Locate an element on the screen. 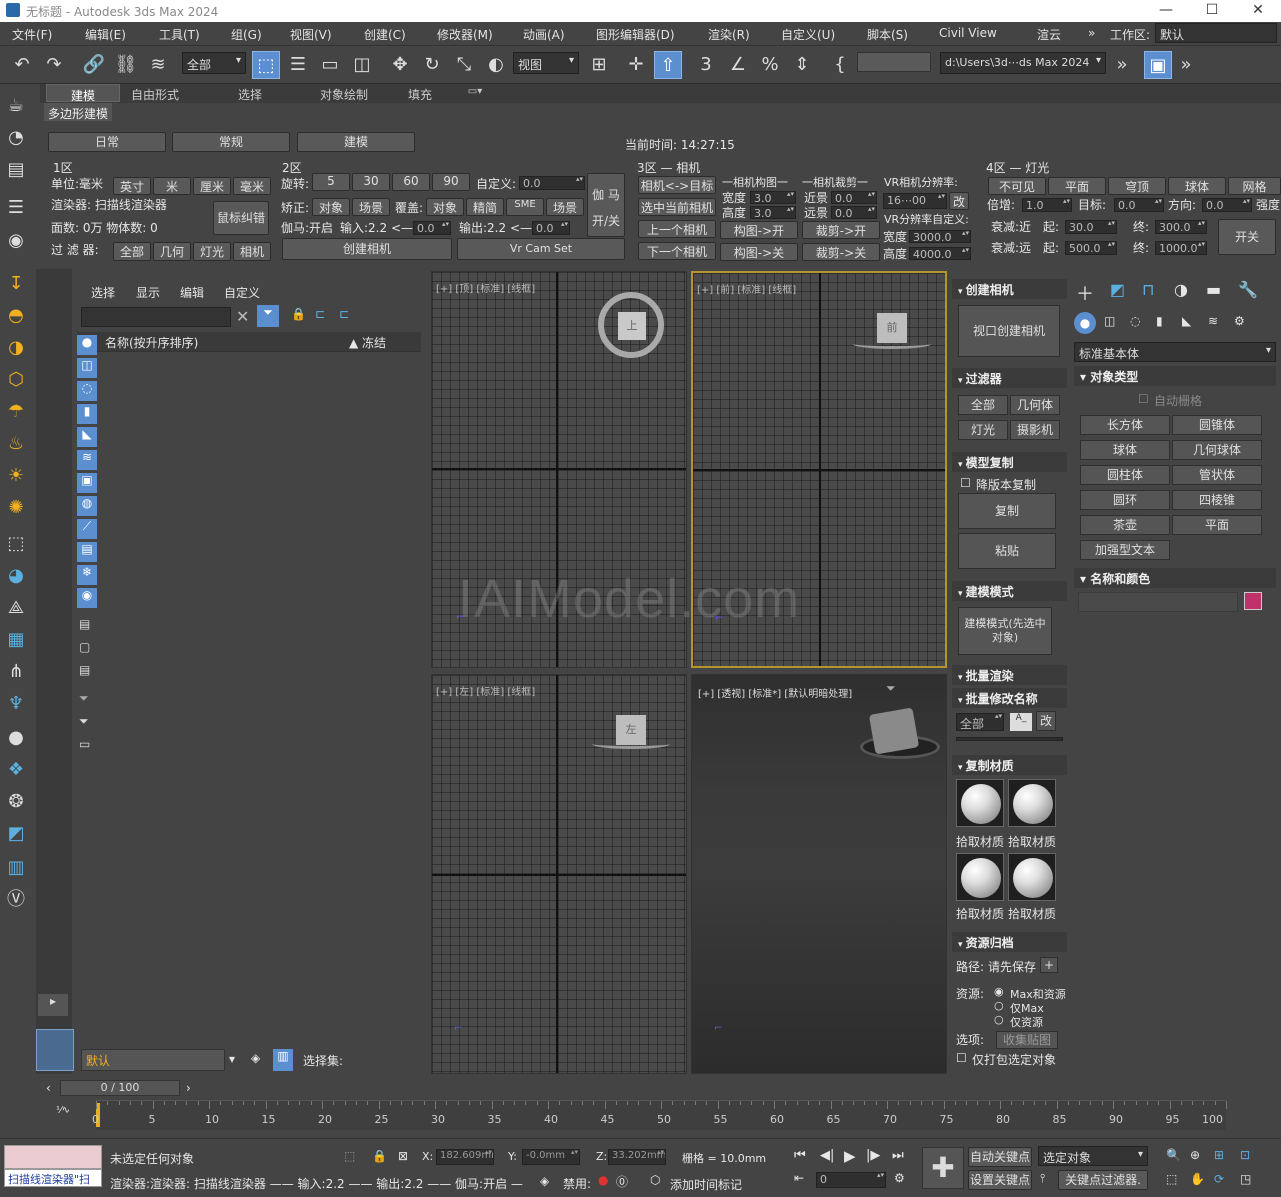 The height and width of the screenshot is (1197, 1281). create-tube-button: 管状体 is located at coordinates (1217, 475).